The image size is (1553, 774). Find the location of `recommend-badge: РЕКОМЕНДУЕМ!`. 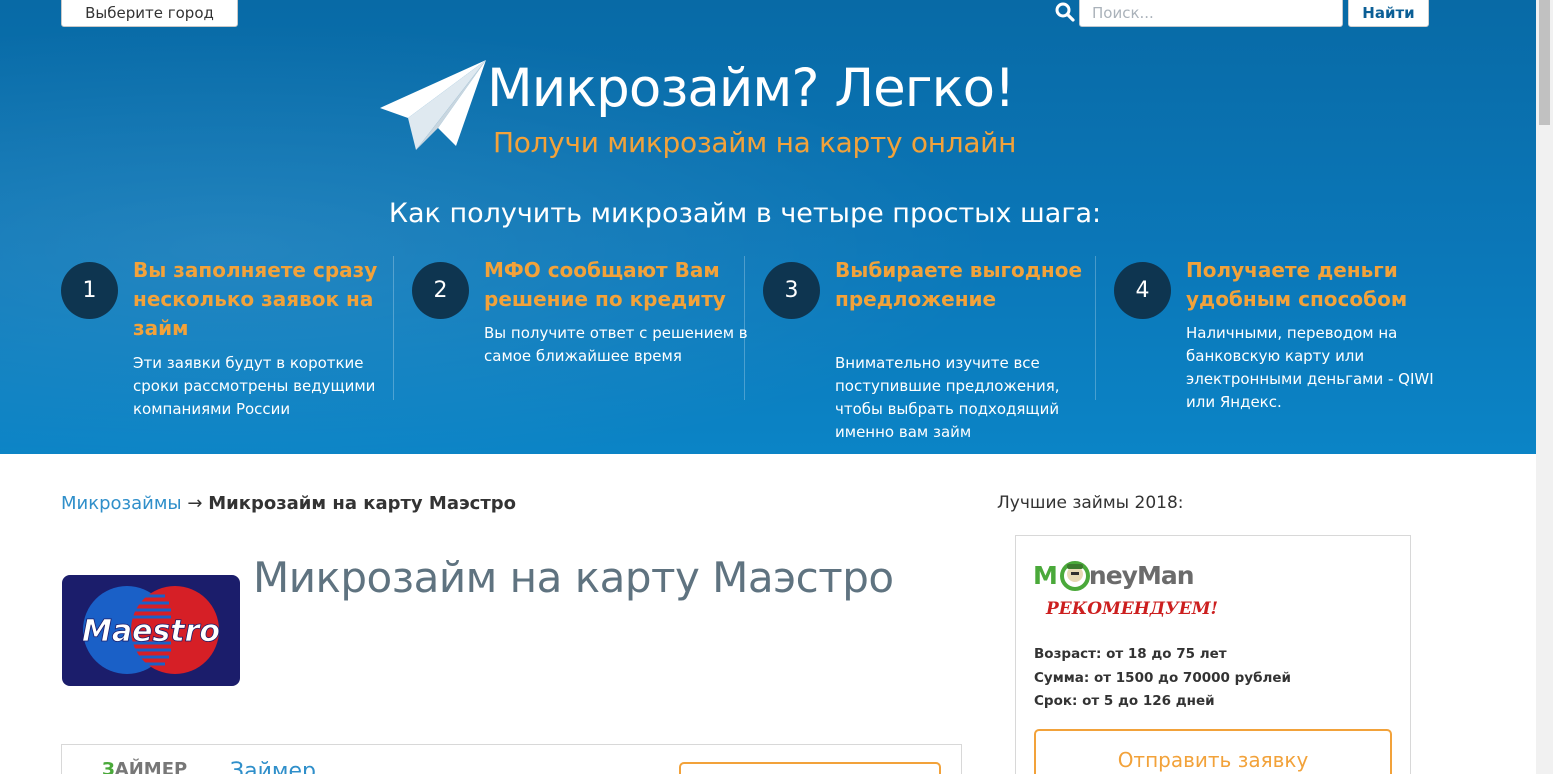

recommend-badge: РЕКОМЕНДУЕМ! is located at coordinates (1132, 609).